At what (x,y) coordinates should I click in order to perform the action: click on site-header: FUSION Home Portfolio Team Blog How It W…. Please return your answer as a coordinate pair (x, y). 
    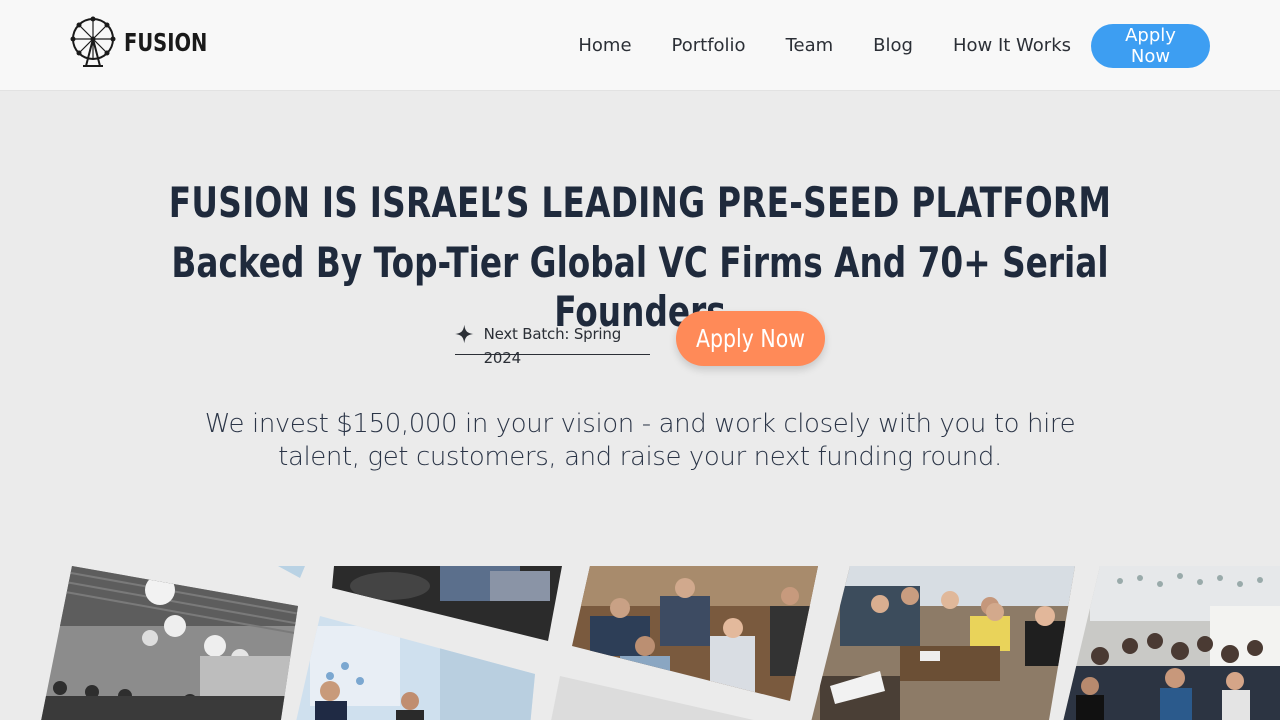
    Looking at the image, I should click on (640, 45).